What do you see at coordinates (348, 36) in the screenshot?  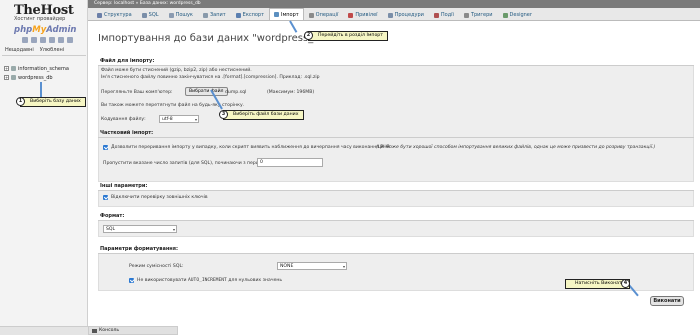 I see `callout-2: Перейдіть в розділ Імпорт` at bounding box center [348, 36].